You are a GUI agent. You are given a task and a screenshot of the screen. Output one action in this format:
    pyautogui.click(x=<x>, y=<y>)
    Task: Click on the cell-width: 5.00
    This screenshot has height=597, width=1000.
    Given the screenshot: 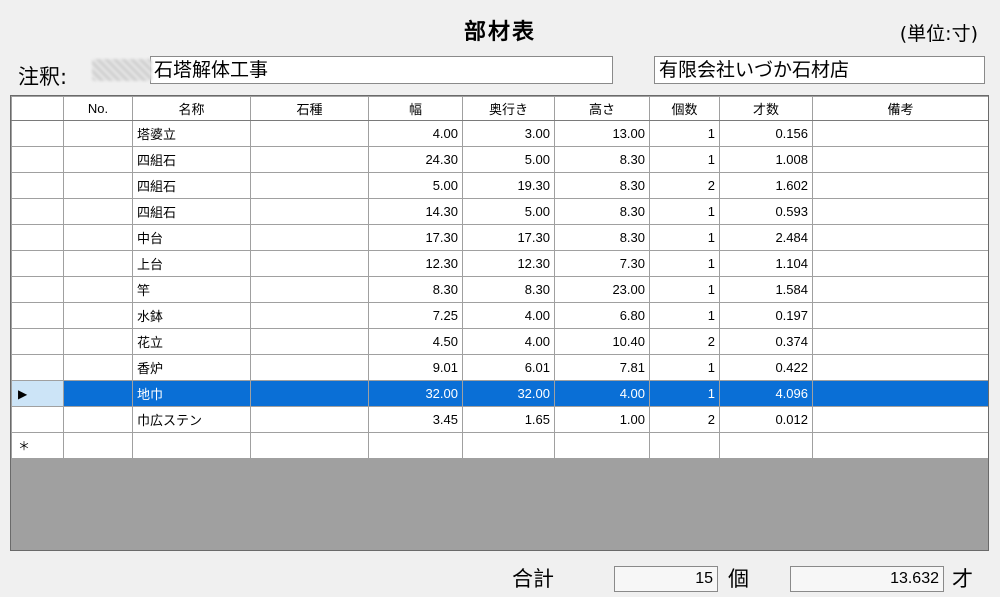 What is the action you would take?
    pyautogui.click(x=415, y=185)
    